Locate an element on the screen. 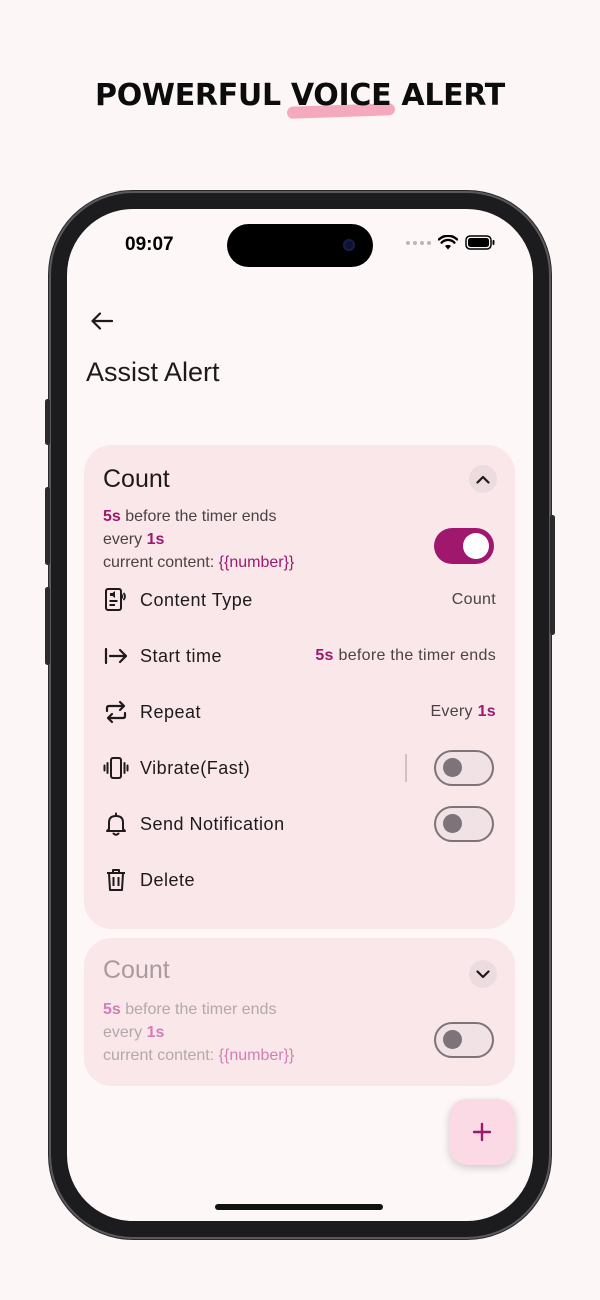 Image resolution: width=600 pixels, height=1300 pixels. wifi-icon is located at coordinates (448, 242).